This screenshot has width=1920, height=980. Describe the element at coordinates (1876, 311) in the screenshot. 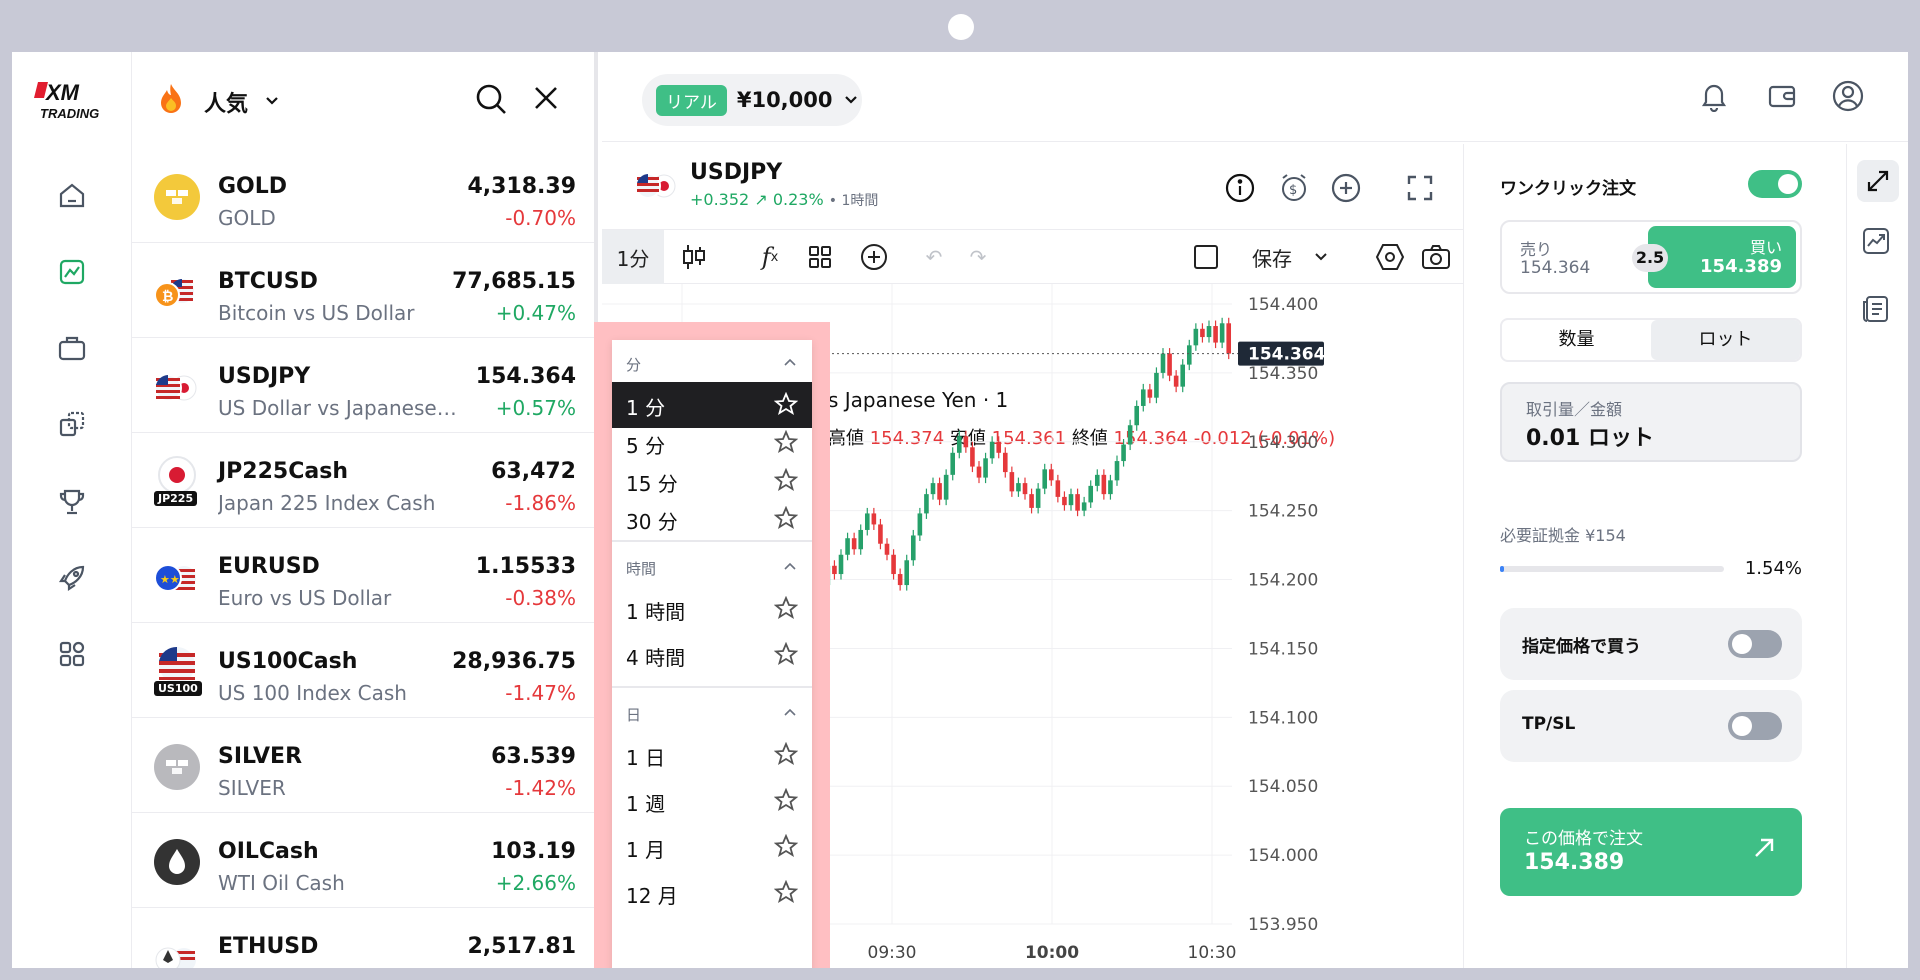

I see `news-document-icon` at that location.